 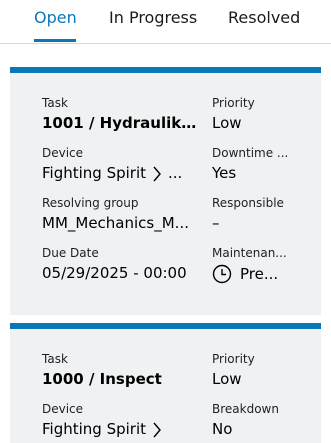 I want to click on task-field: Task 1000 / Inspect, so click(x=122, y=370).